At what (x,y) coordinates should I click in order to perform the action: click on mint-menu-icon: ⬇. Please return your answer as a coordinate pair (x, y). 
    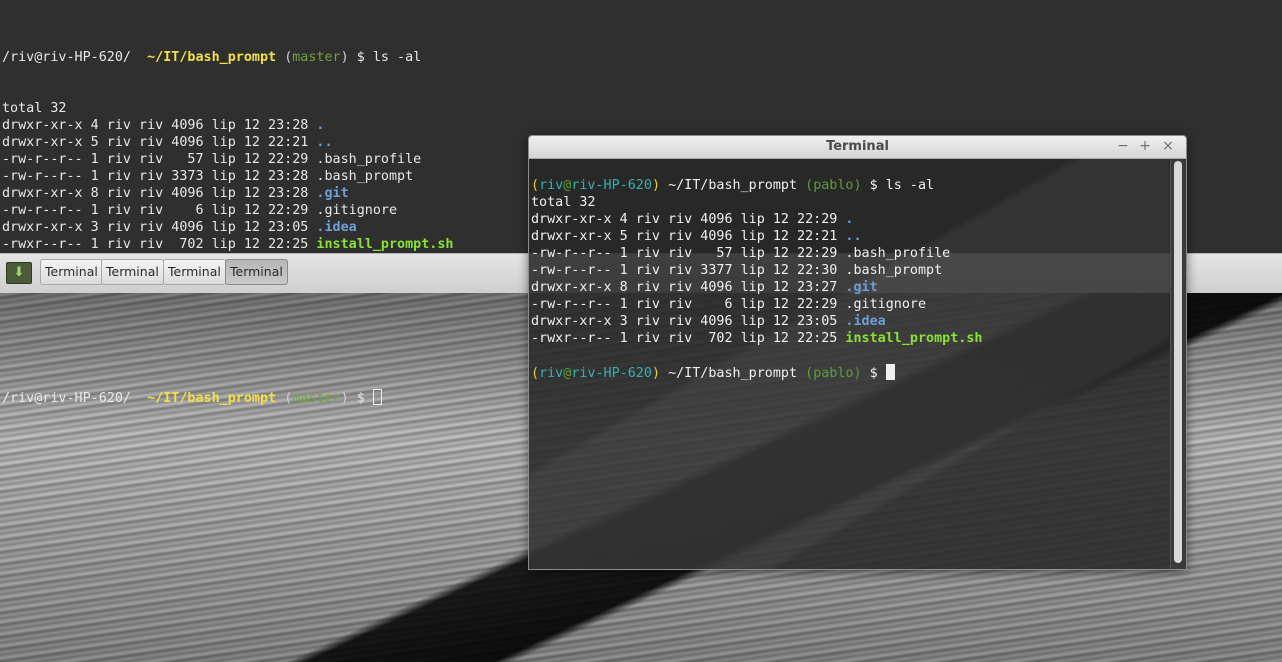
    Looking at the image, I should click on (19, 273).